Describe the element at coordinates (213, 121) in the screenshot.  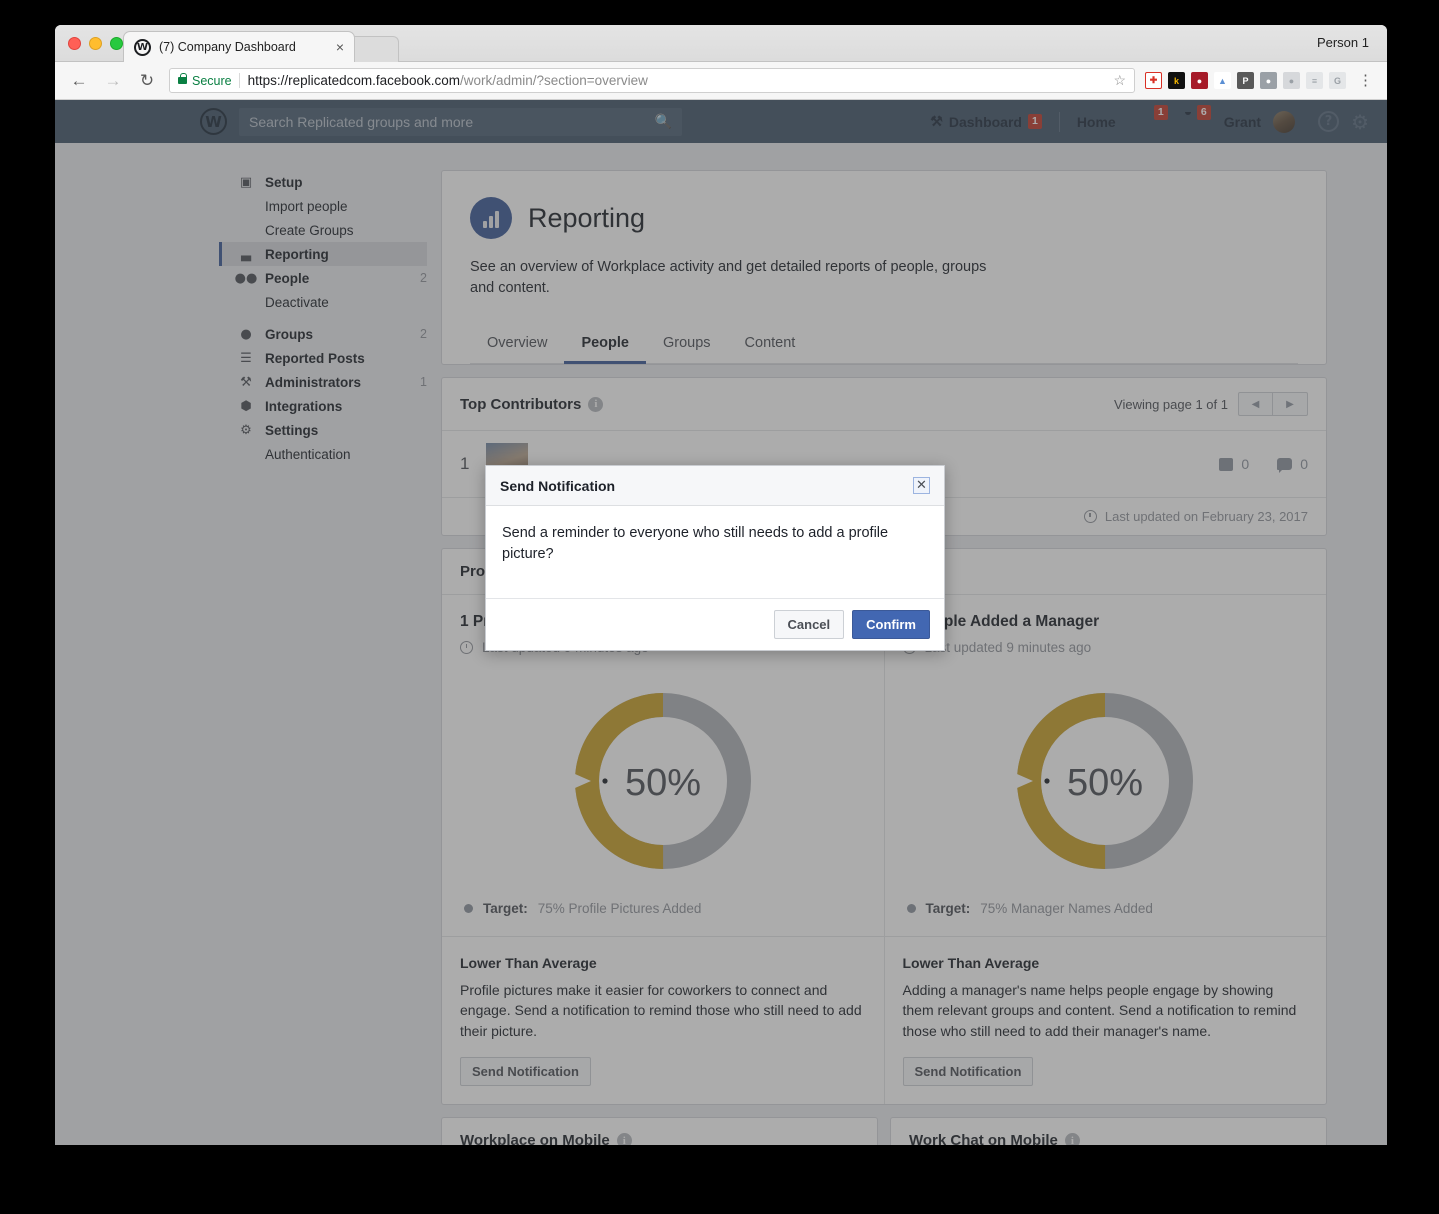
I see `workplace-logo-icon: W` at that location.